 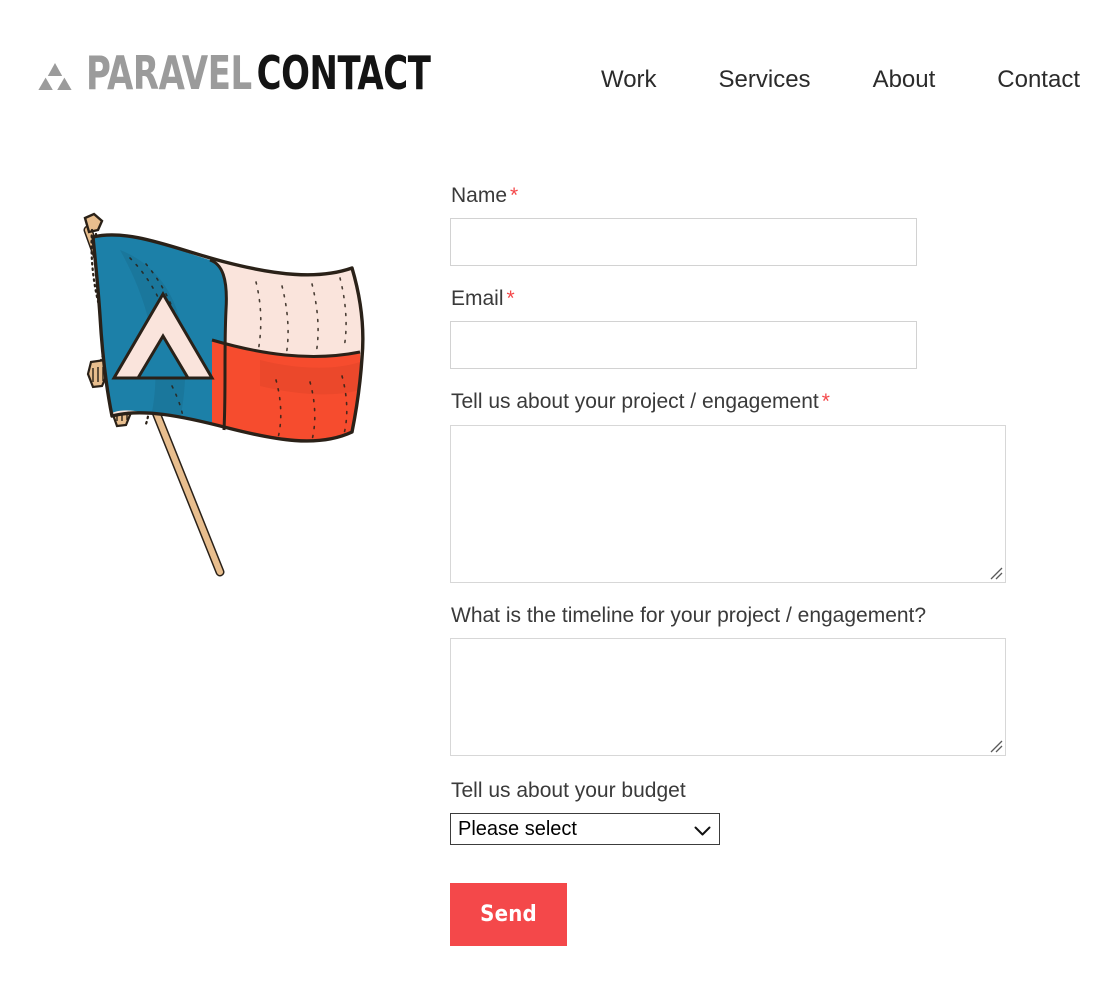 I want to click on project-textarea-wrap, so click(x=728, y=503).